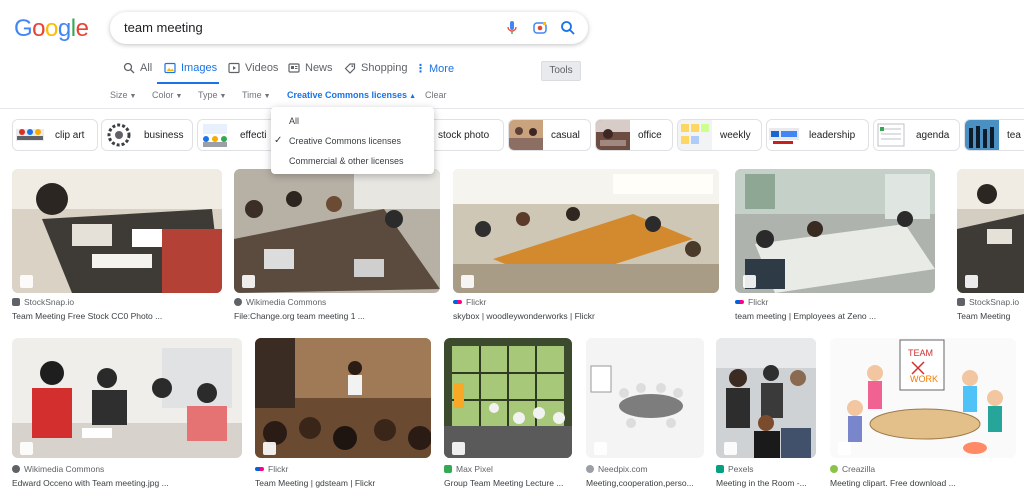 The width and height of the screenshot is (1024, 497). Describe the element at coordinates (923, 398) in the screenshot. I see `result-image: TEAM WORK` at that location.